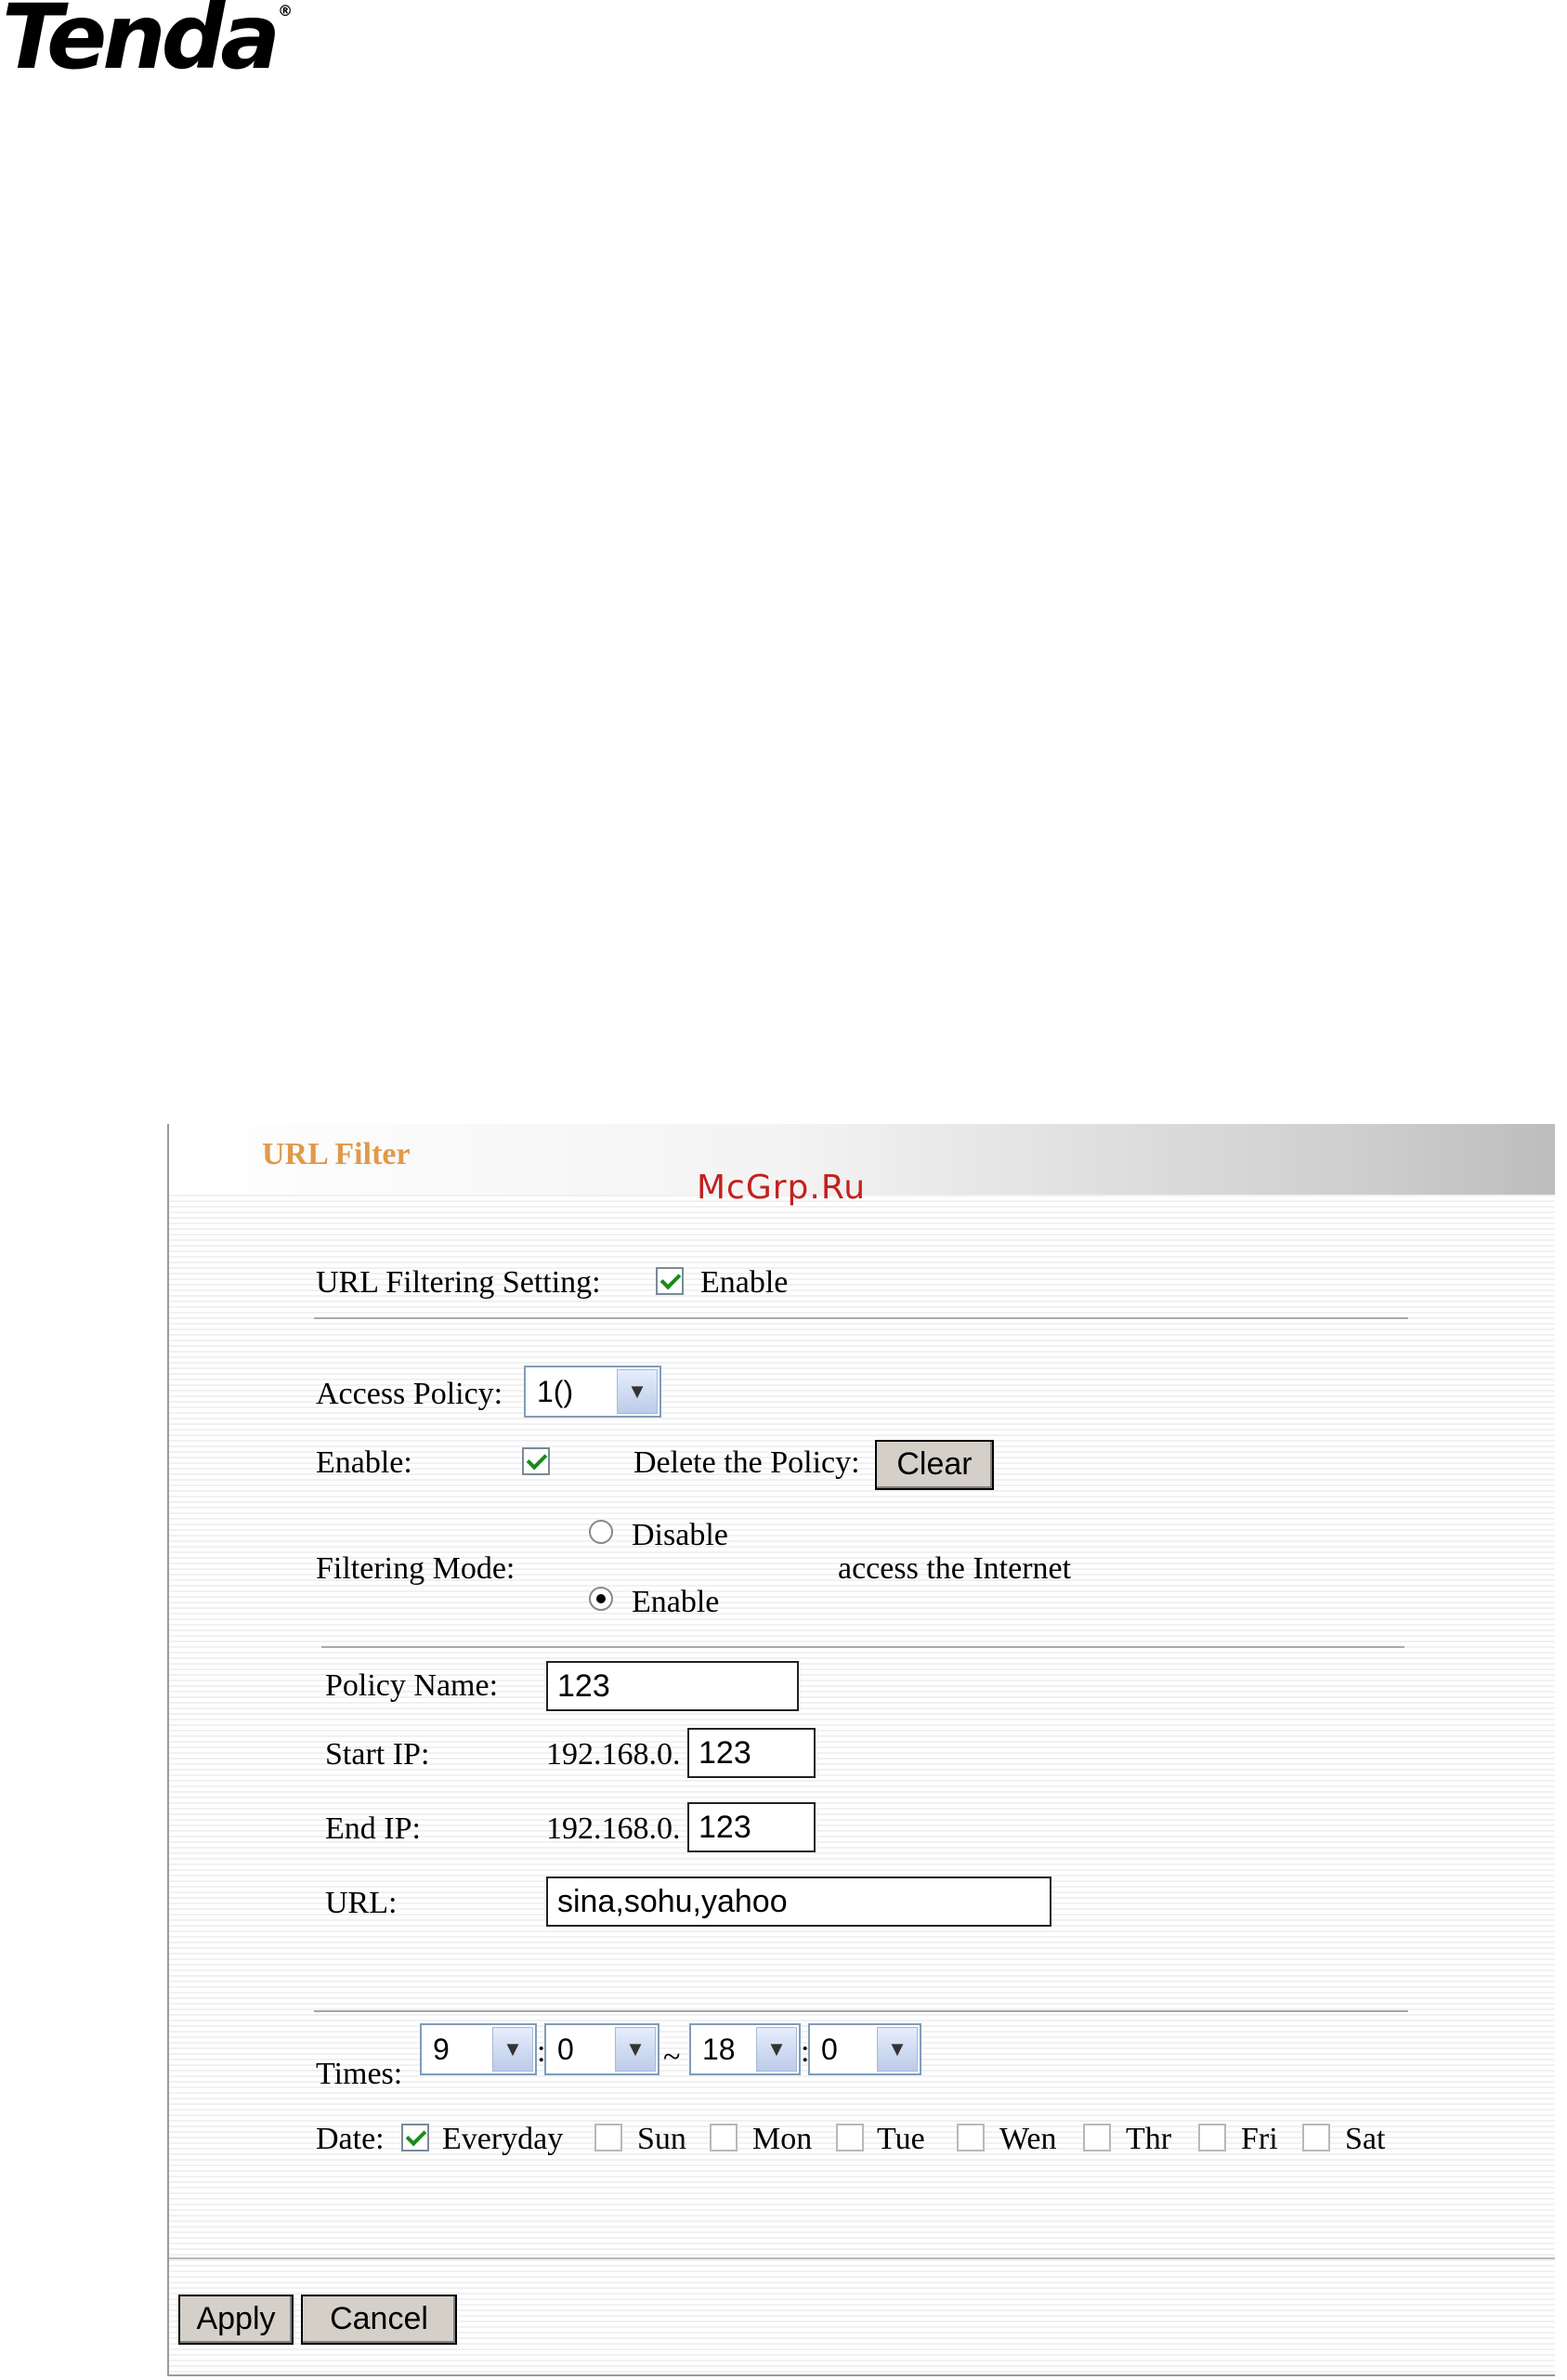 The width and height of the screenshot is (1567, 2380). I want to click on access-policy-label: Access Policy:, so click(409, 1394).